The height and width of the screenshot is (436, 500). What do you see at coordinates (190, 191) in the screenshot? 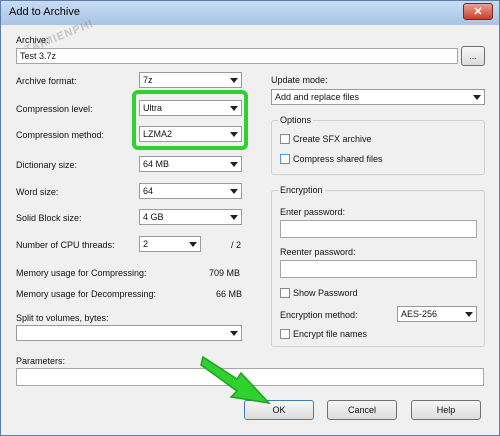
I see `word-size-select: 64` at bounding box center [190, 191].